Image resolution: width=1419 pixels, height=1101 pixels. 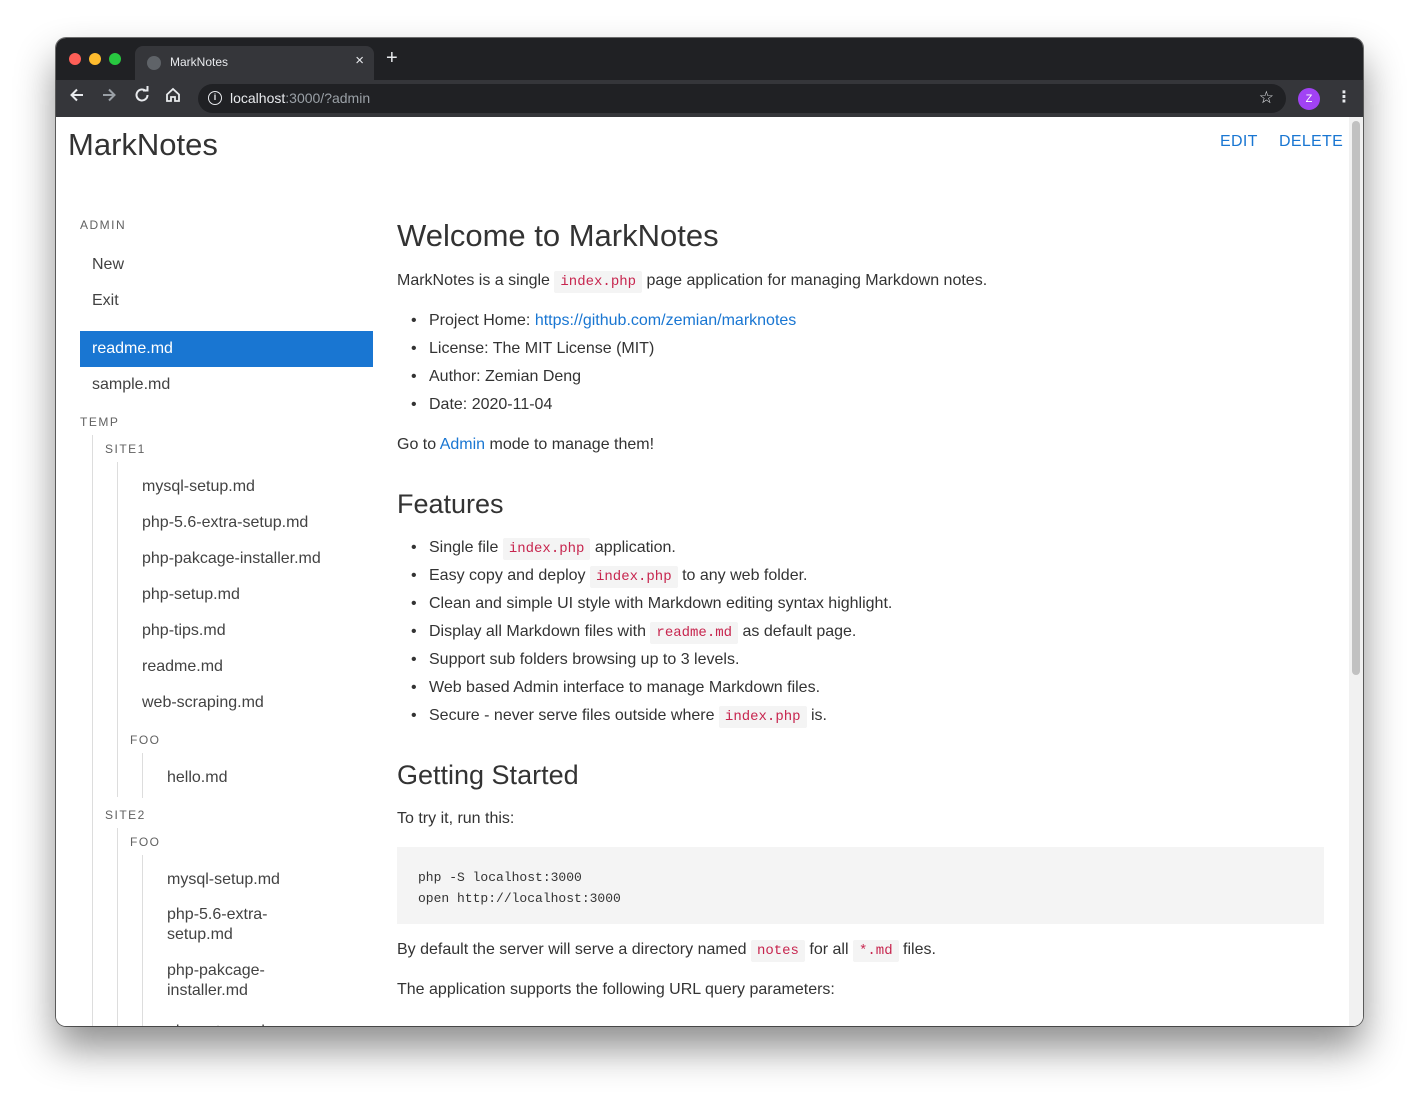 What do you see at coordinates (558, 235) in the screenshot?
I see `page-title: Welcome to MarkNotes` at bounding box center [558, 235].